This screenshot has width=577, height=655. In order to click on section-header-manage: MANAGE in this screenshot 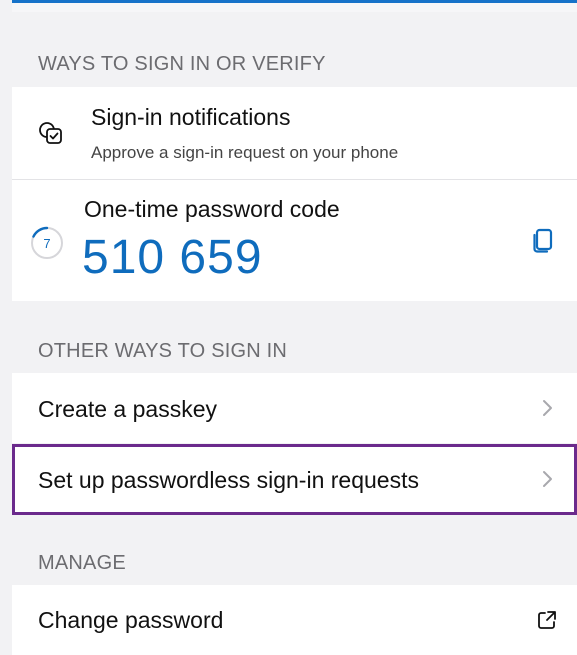, I will do `click(82, 563)`.